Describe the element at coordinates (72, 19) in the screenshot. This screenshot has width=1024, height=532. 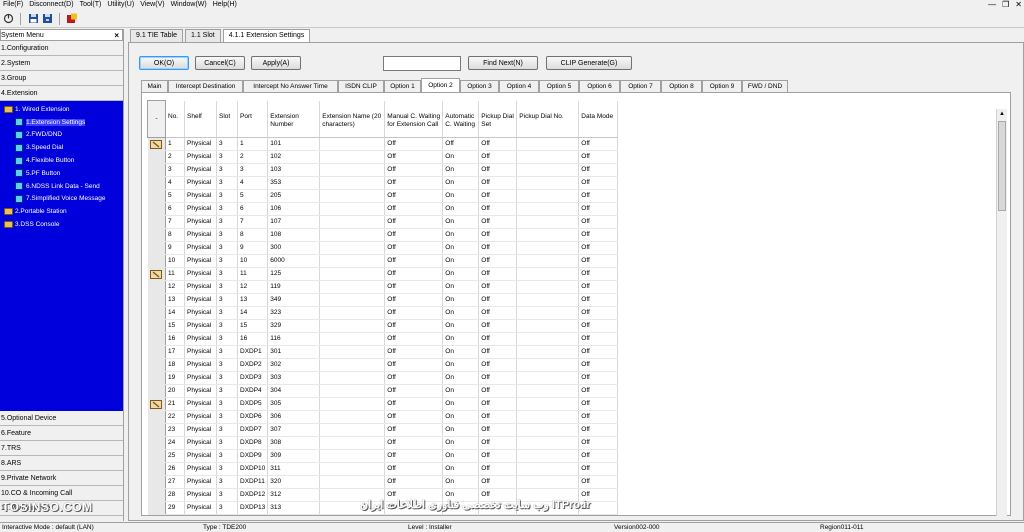
I see `program-icon` at that location.